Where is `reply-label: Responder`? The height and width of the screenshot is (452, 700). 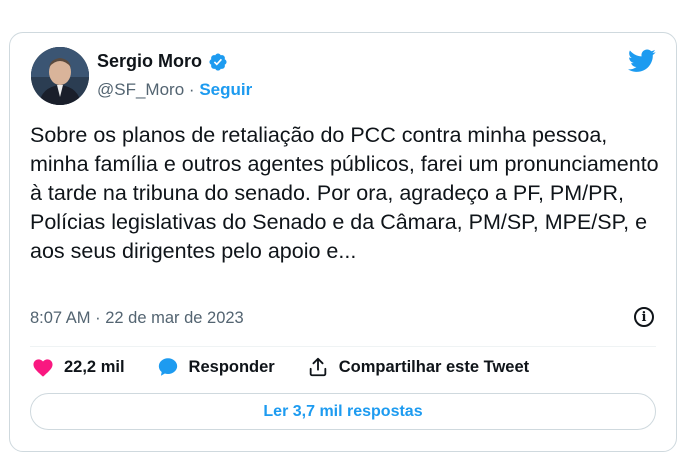 reply-label: Responder is located at coordinates (231, 366).